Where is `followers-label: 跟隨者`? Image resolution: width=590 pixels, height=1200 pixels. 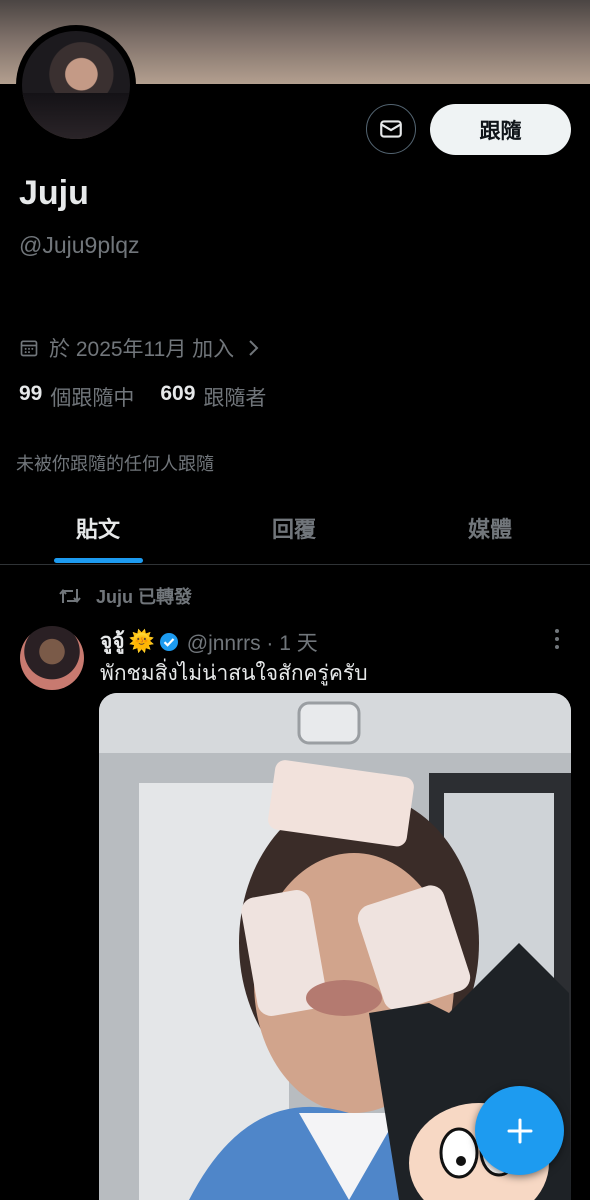 followers-label: 跟隨者 is located at coordinates (235, 398).